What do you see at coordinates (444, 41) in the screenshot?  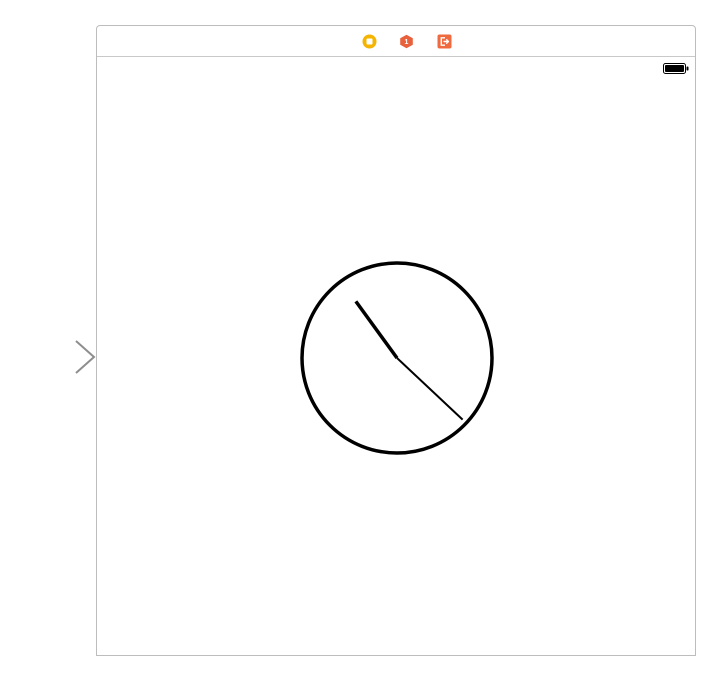 I see `exit-icon` at bounding box center [444, 41].